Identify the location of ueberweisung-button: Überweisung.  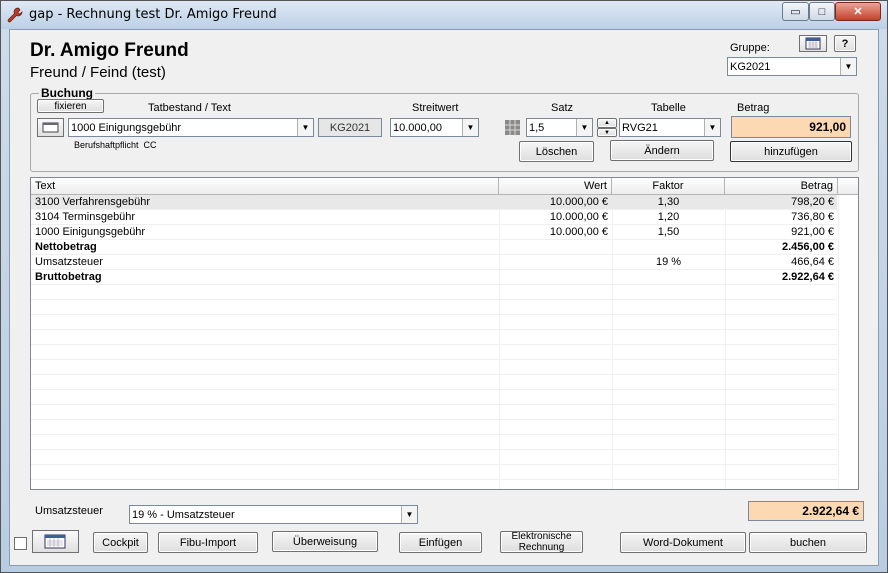
(325, 541).